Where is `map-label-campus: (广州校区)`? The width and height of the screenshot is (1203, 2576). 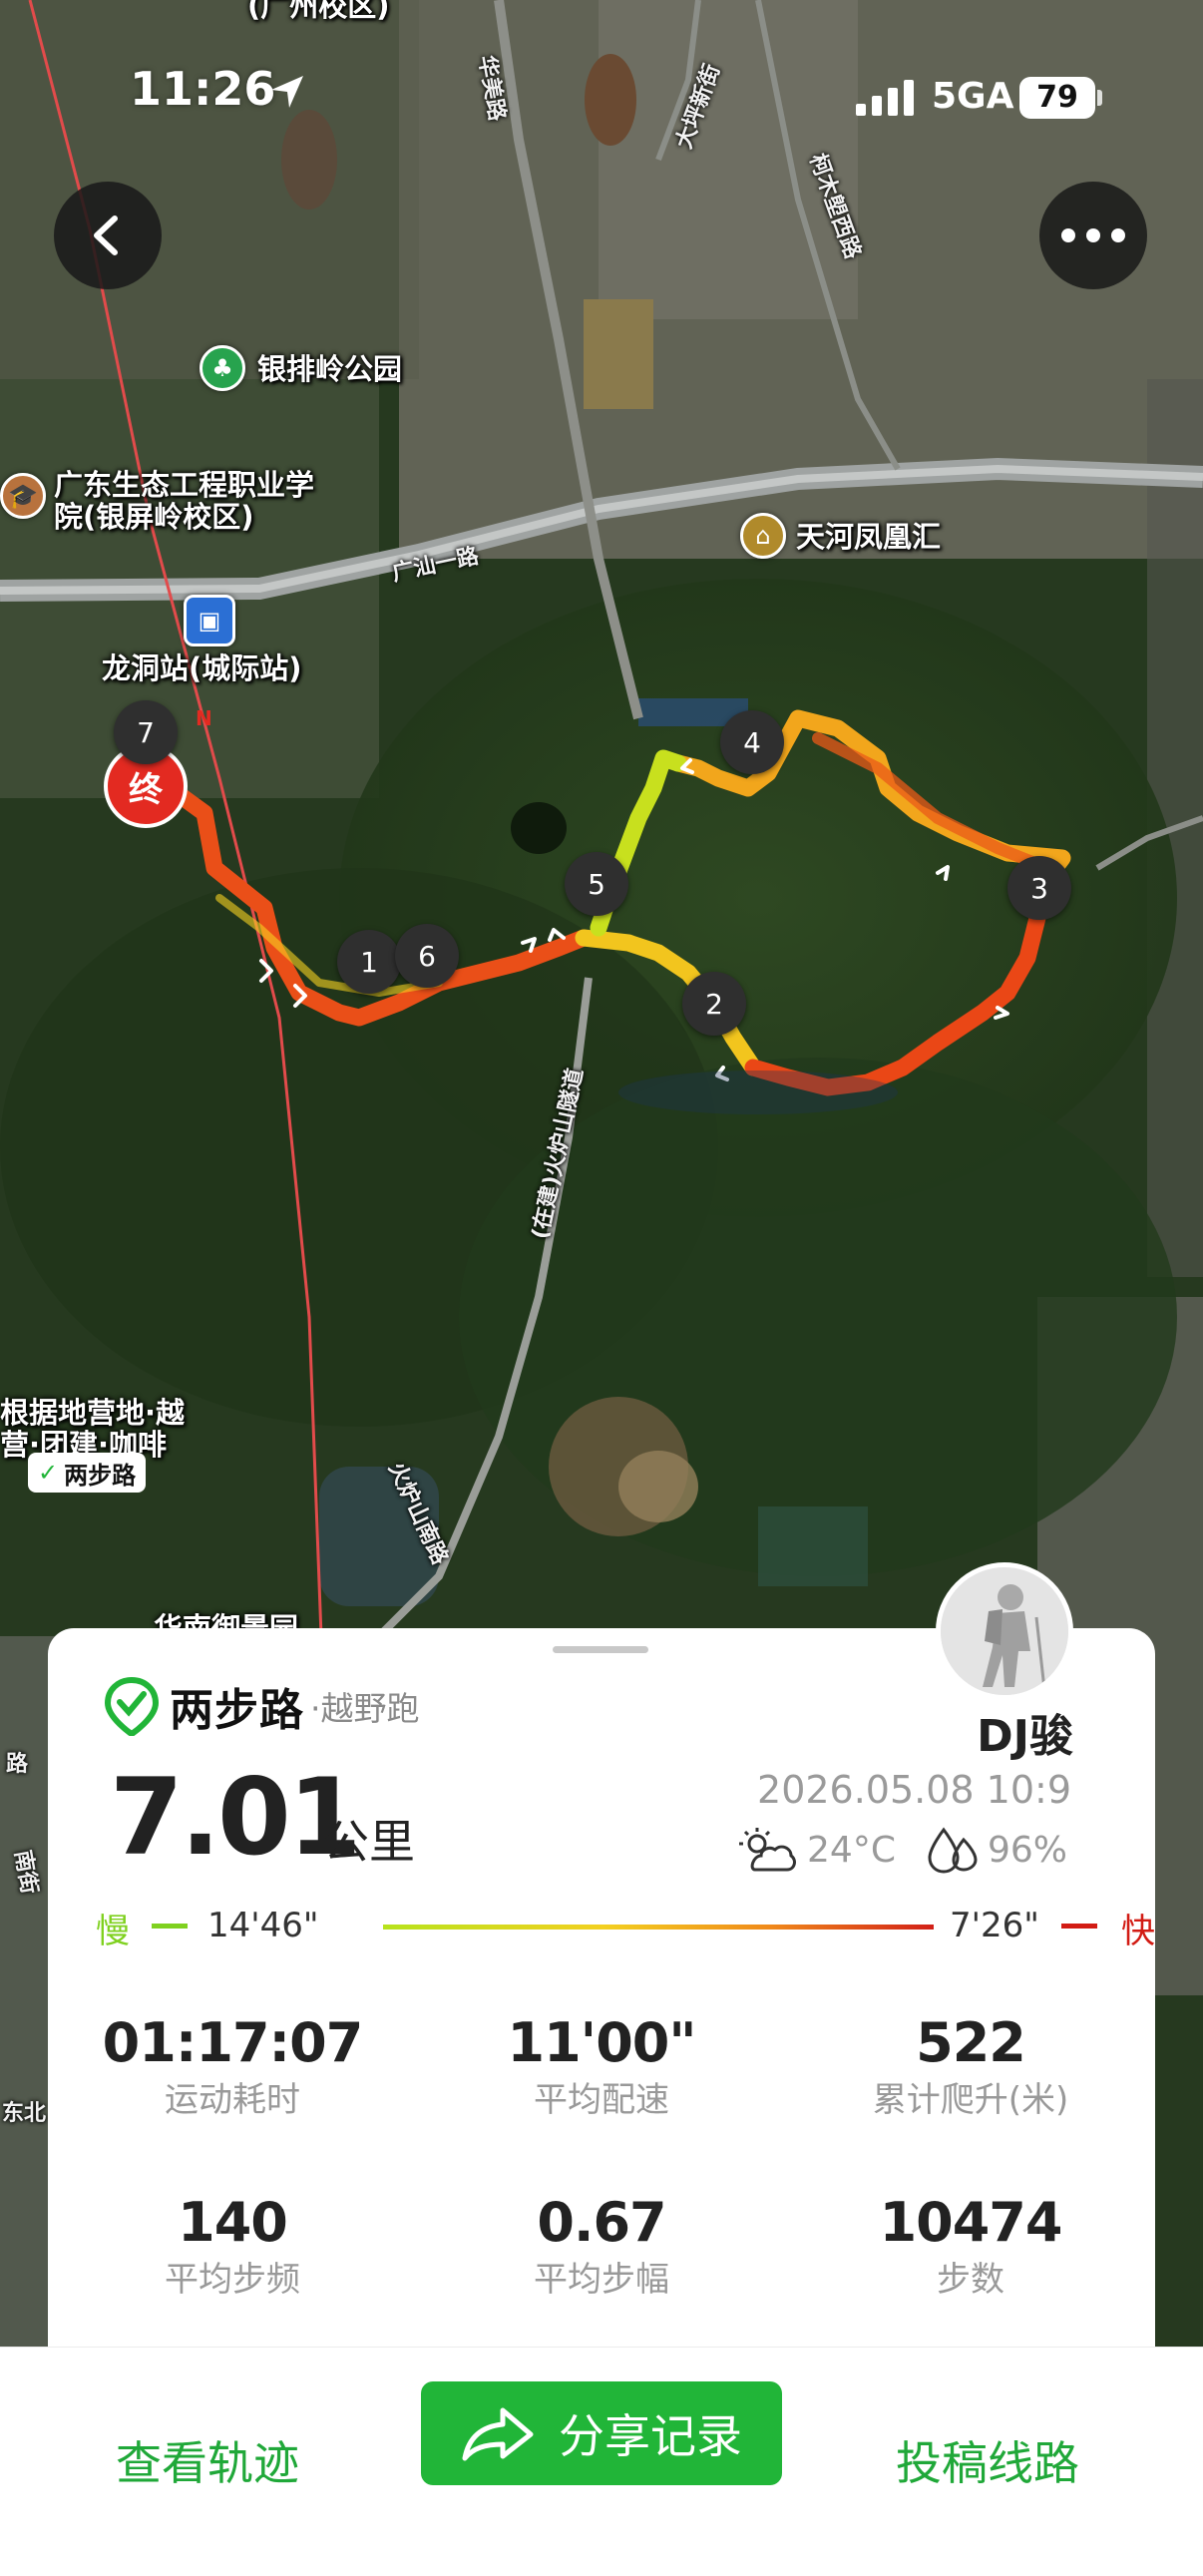 map-label-campus: (广州校区) is located at coordinates (318, 11).